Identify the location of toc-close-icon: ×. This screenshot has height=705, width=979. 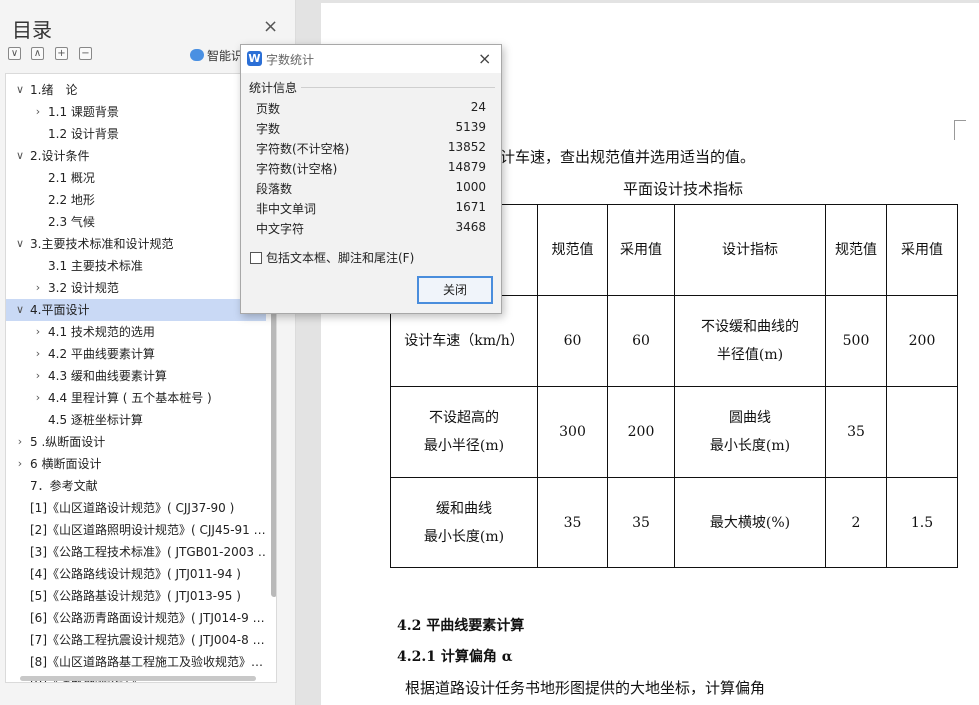
(270, 27).